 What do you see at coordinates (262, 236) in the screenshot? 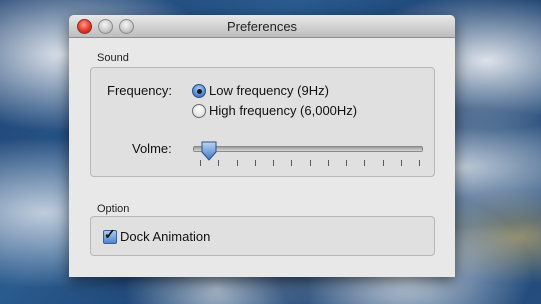
I see `option-group-box: ✓ Dock Animation` at bounding box center [262, 236].